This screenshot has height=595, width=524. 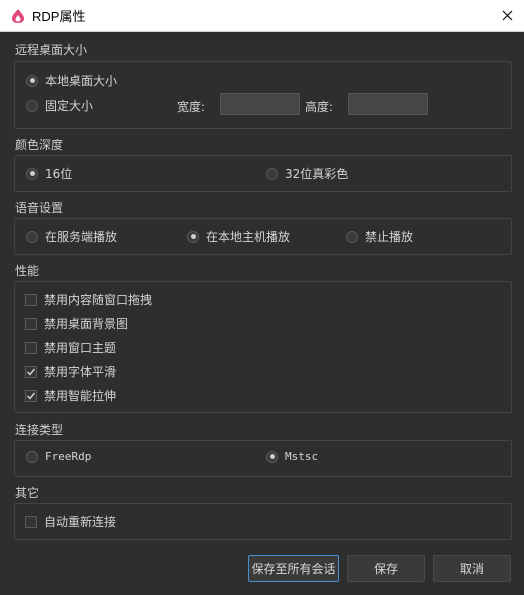 I want to click on checkbox-label: 禁用字体平滑, so click(x=80, y=372).